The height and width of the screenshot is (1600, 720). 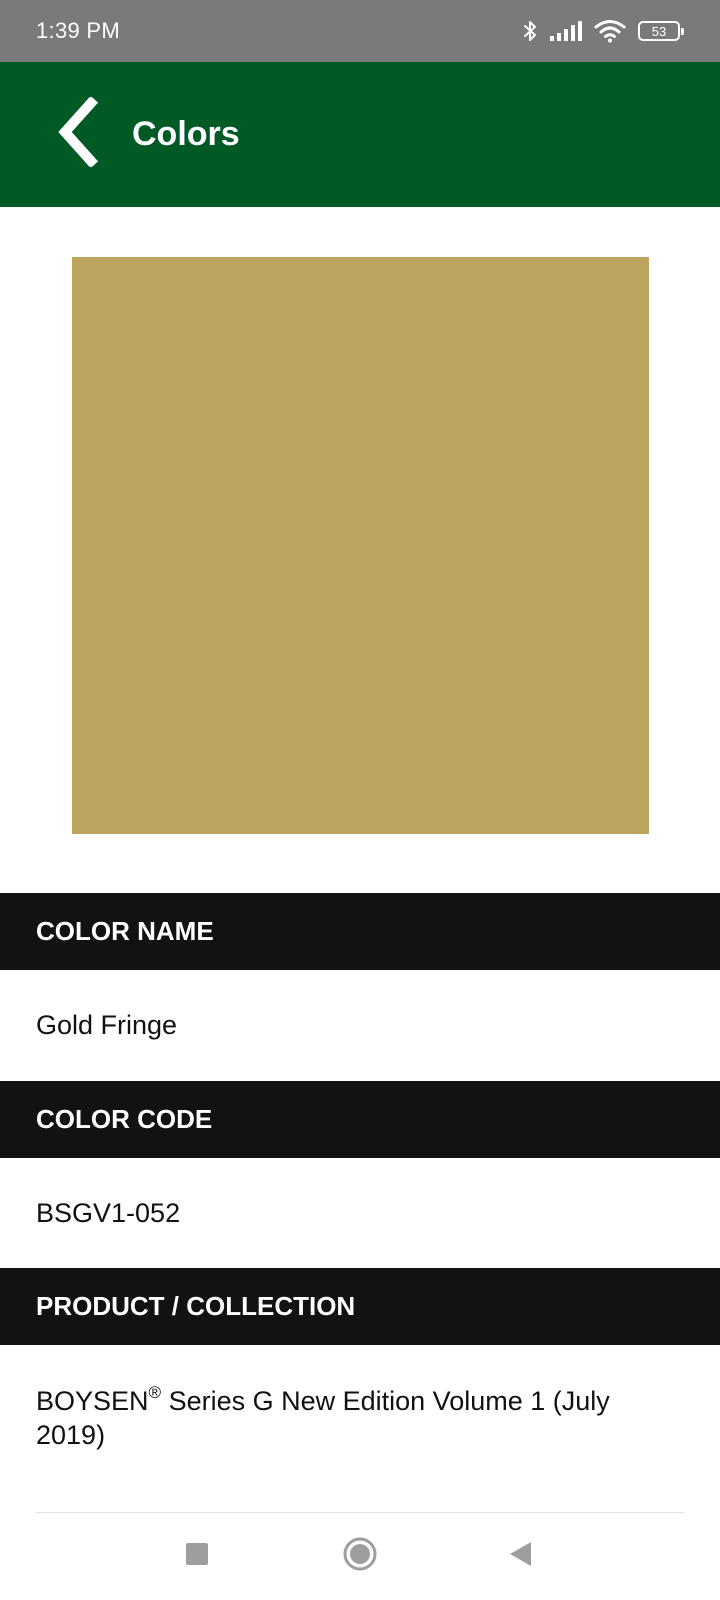 What do you see at coordinates (186, 134) in the screenshot?
I see `page-title: Colors` at bounding box center [186, 134].